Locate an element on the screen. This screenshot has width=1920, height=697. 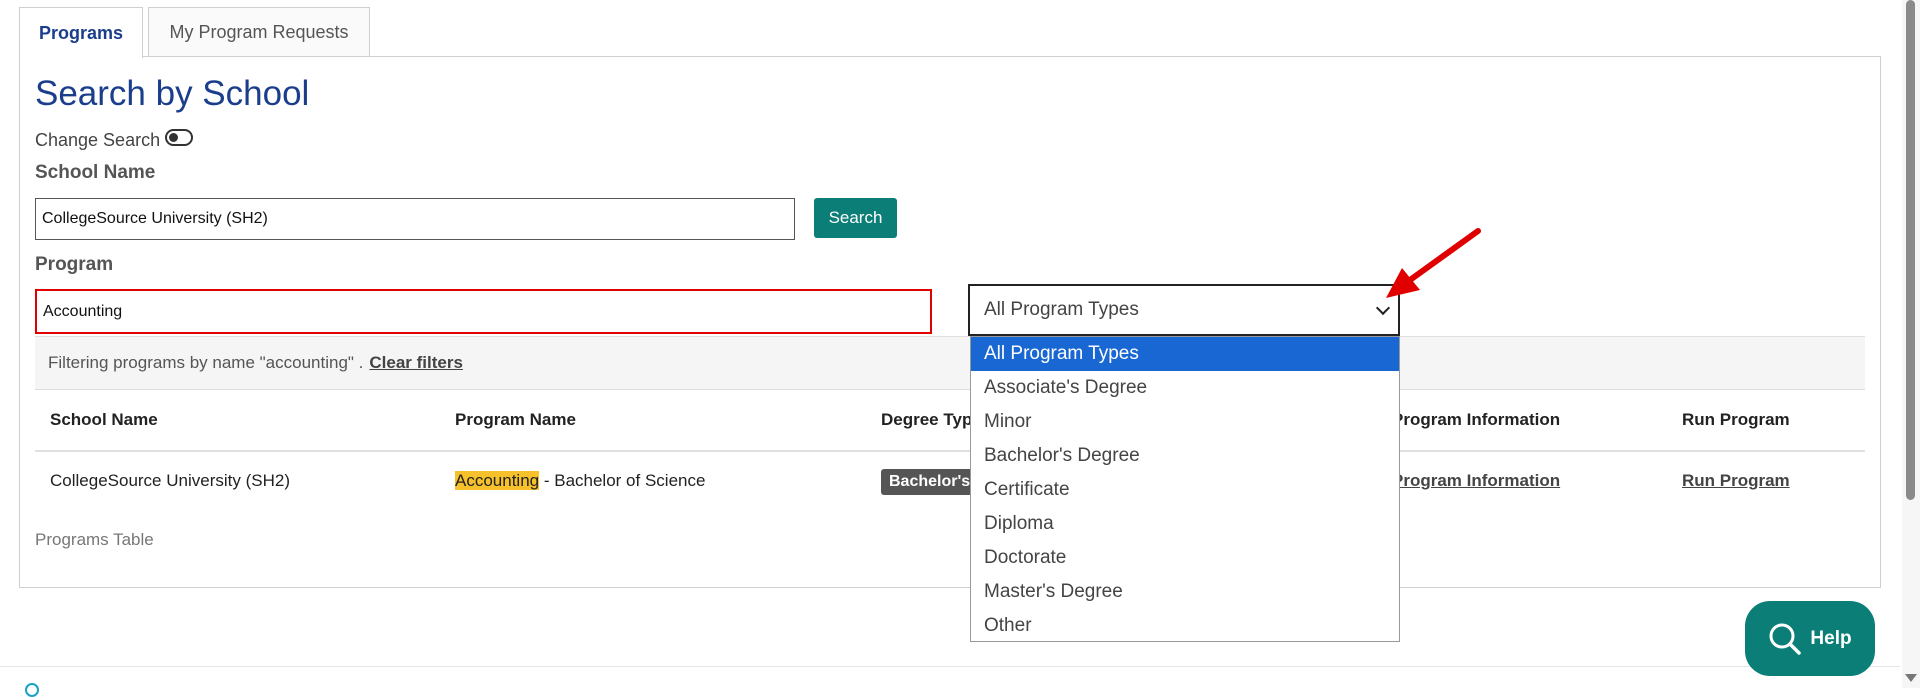
header-program-name: Program Name is located at coordinates (515, 420).